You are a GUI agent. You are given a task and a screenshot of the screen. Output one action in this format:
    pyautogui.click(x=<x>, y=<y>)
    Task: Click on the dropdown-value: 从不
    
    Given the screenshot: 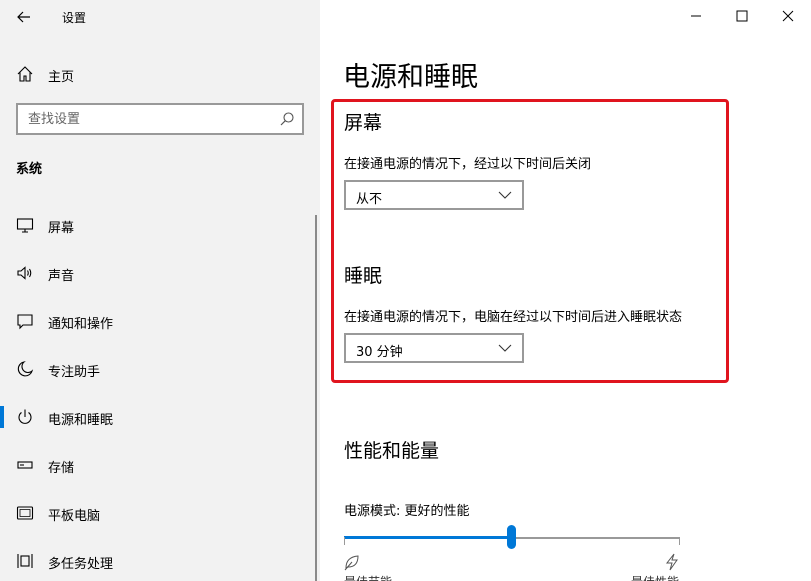 What is the action you would take?
    pyautogui.click(x=369, y=199)
    